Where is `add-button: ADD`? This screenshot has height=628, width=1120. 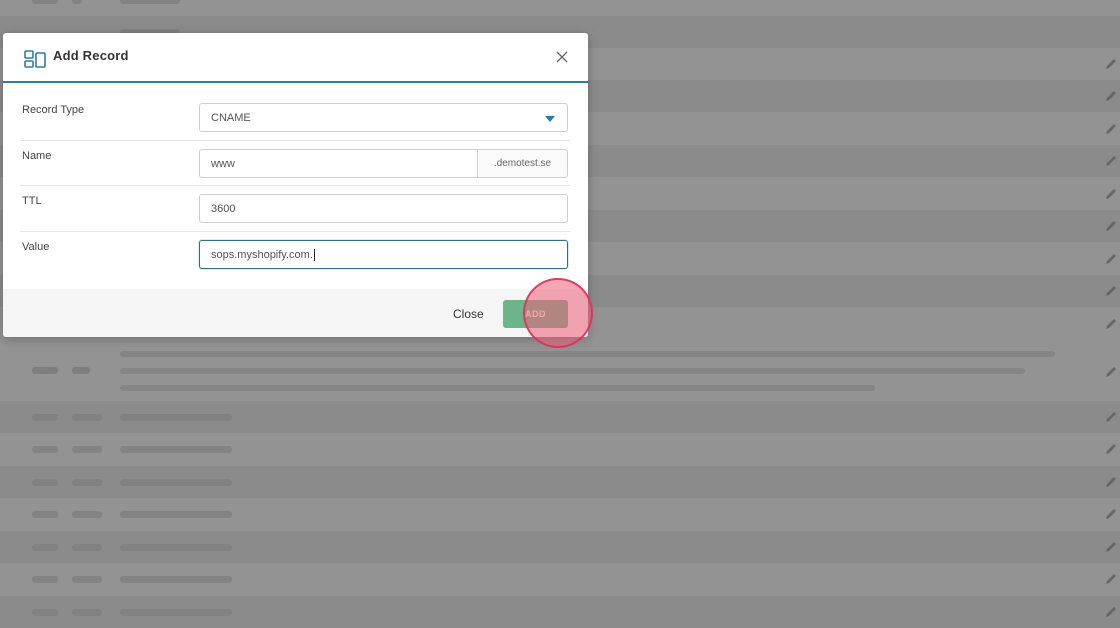
add-button: ADD is located at coordinates (535, 314).